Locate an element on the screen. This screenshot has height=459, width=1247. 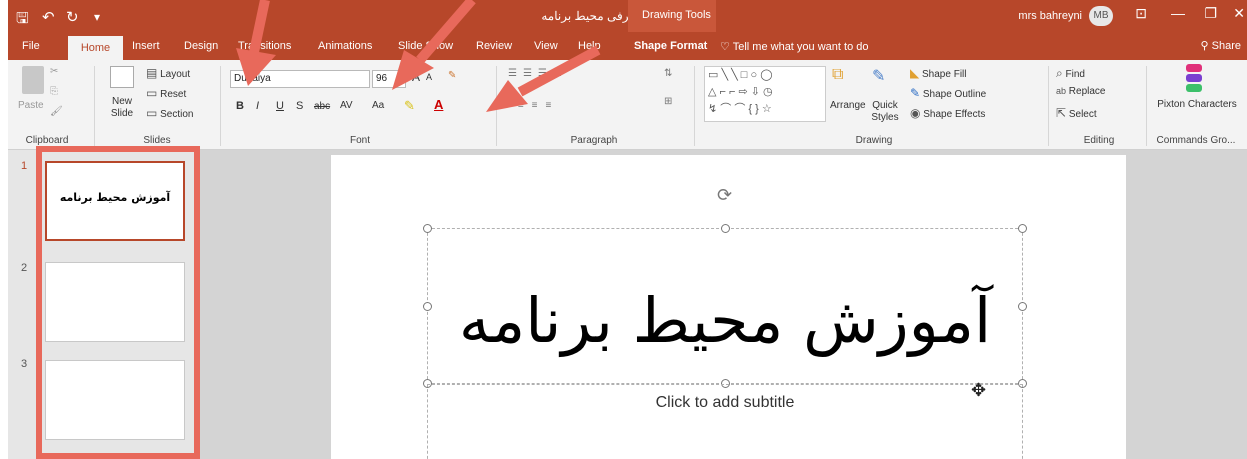
shape-outline-label: Shape Outline is located at coordinates (954, 94).